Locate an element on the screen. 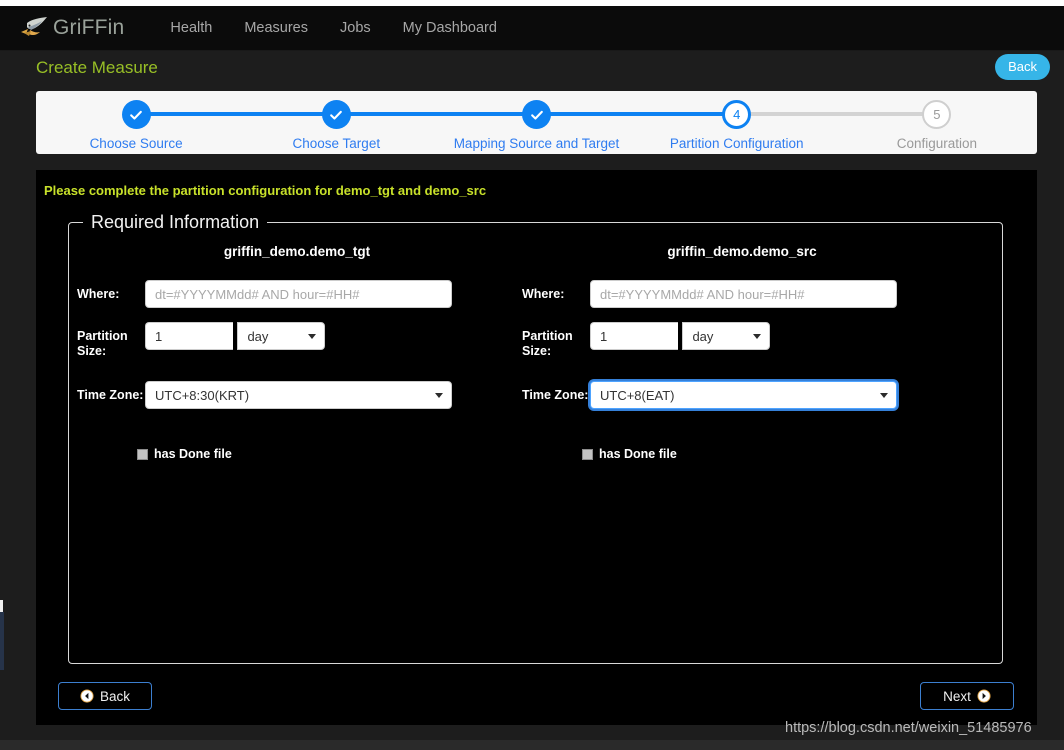  target-where-input is located at coordinates (298, 294).